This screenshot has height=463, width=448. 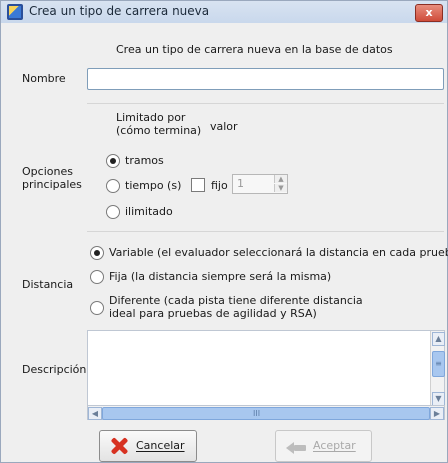 What do you see at coordinates (260, 184) in the screenshot?
I see `fixed-value-spinner: 1 ▲ ▼` at bounding box center [260, 184].